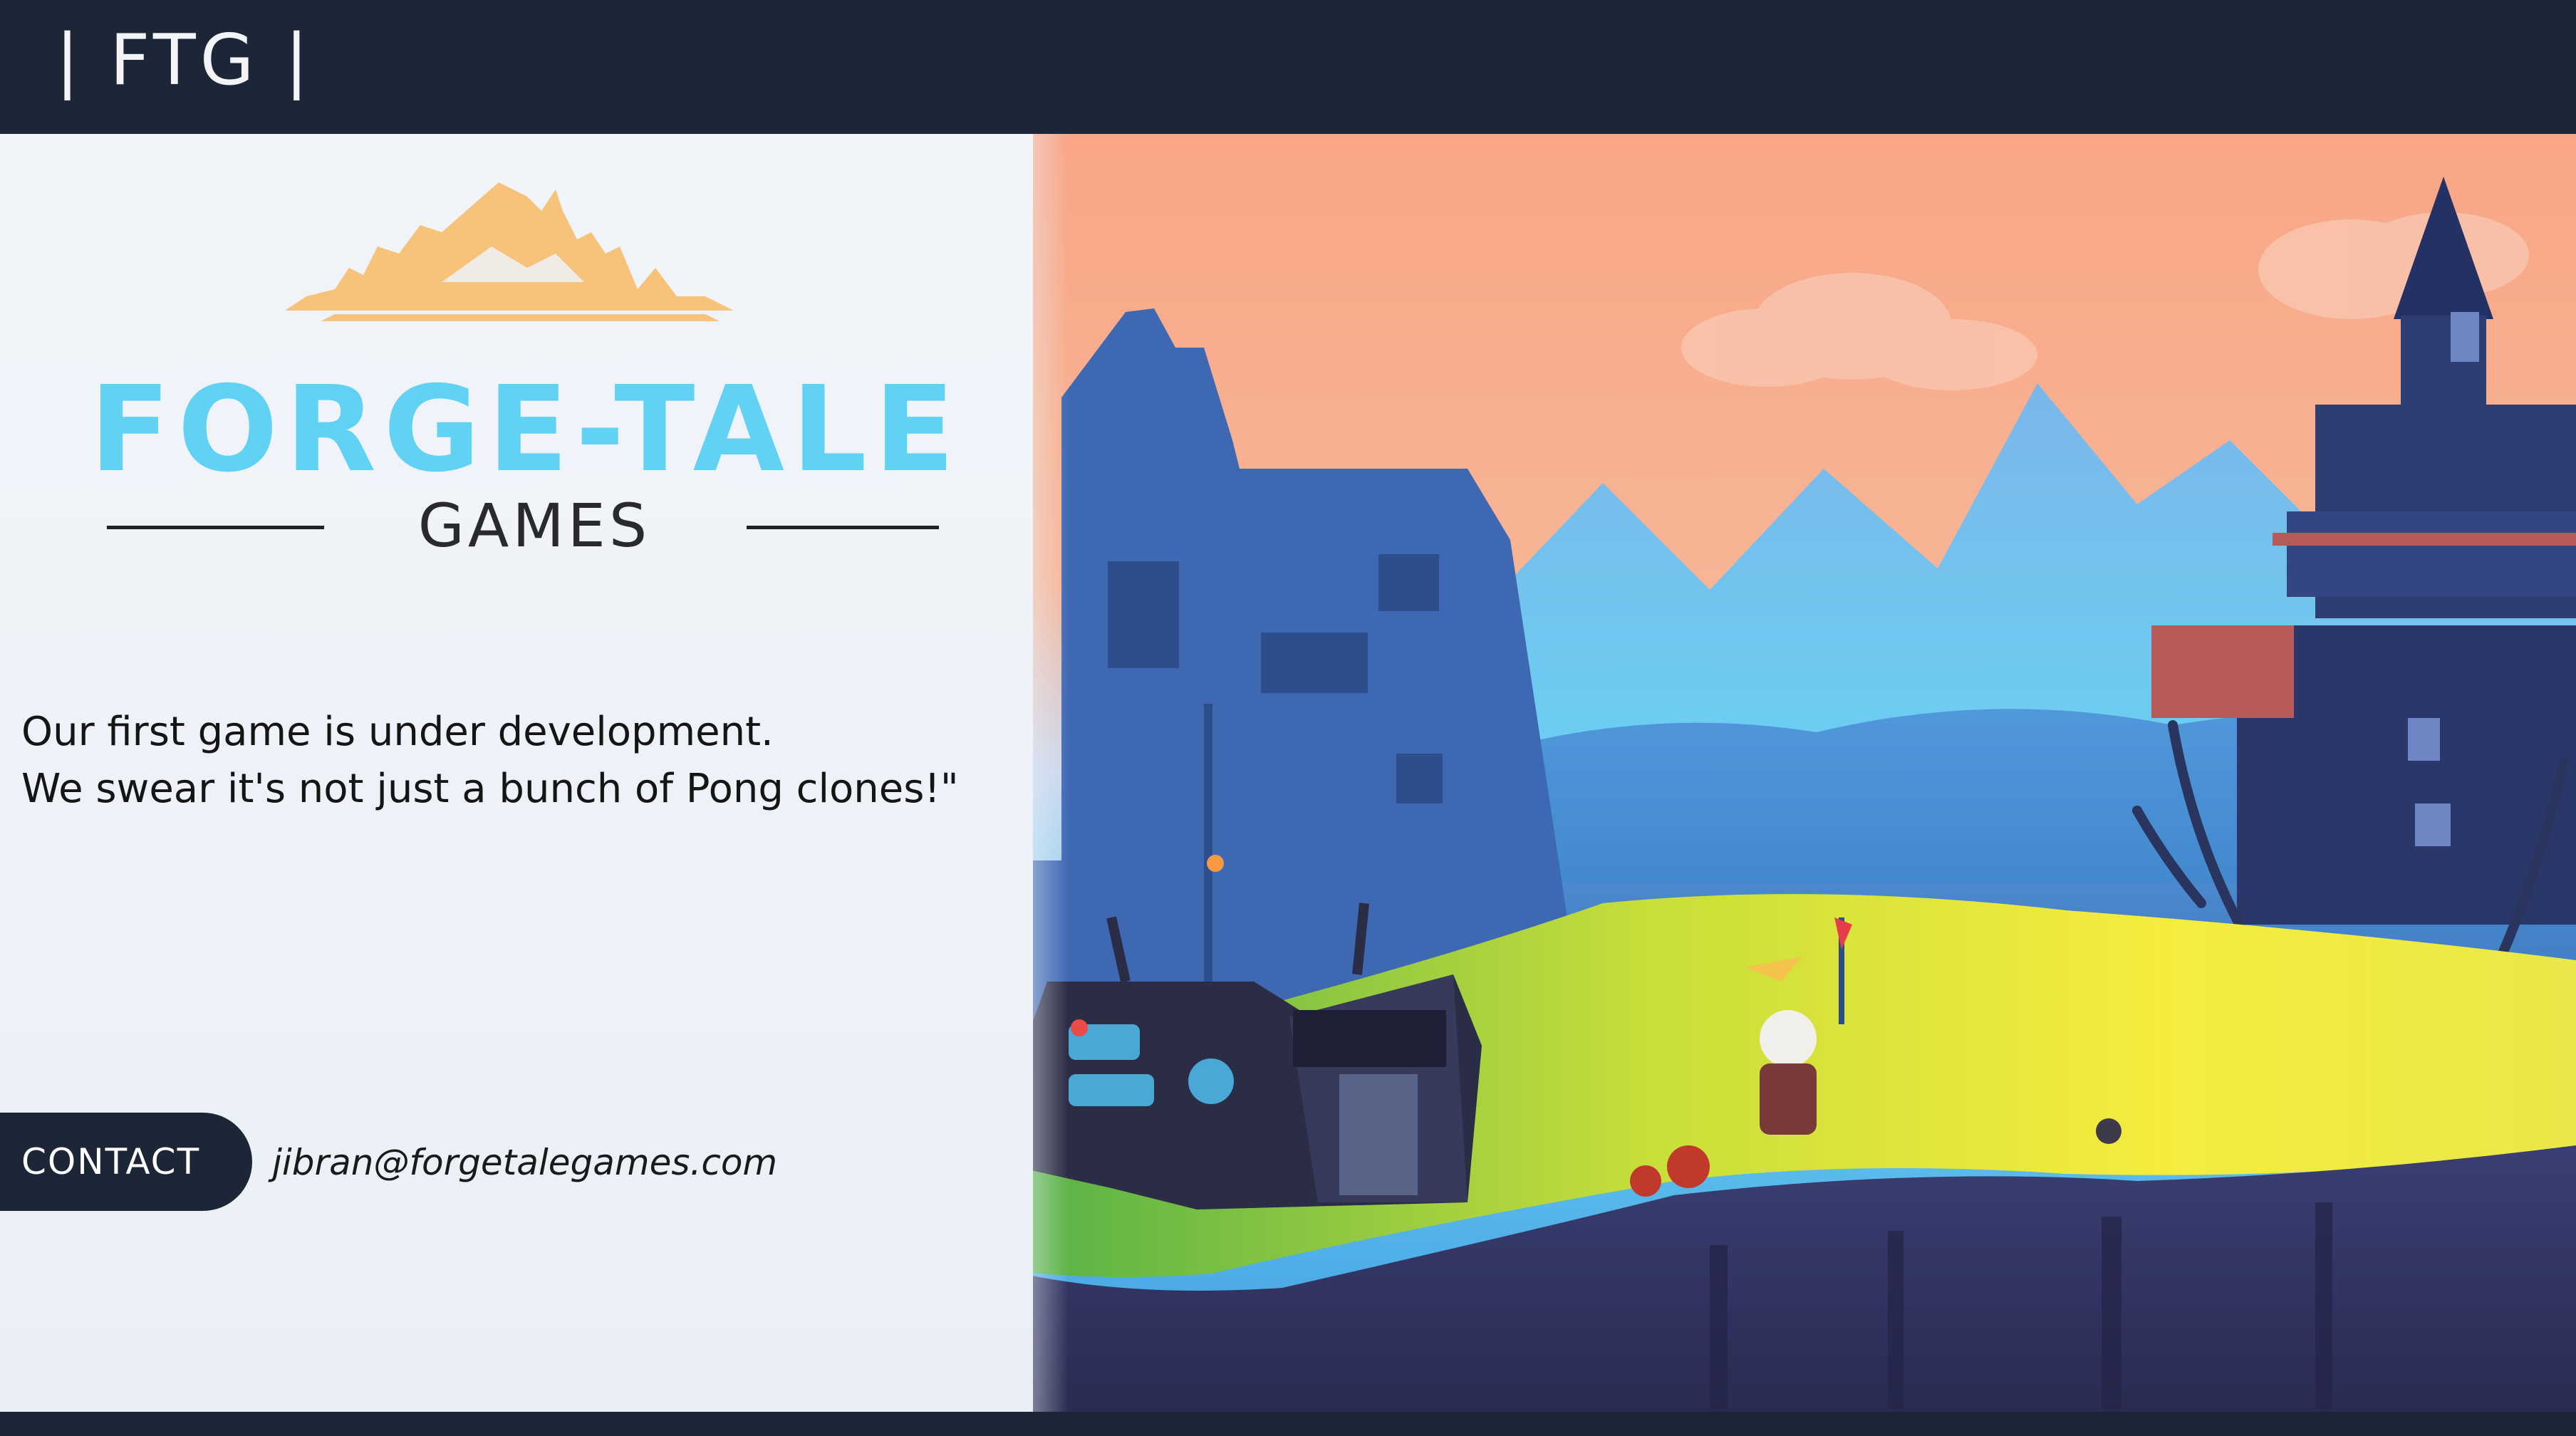 This screenshot has width=2576, height=1436. I want to click on logo-title: FORGE-TALE, so click(525, 430).